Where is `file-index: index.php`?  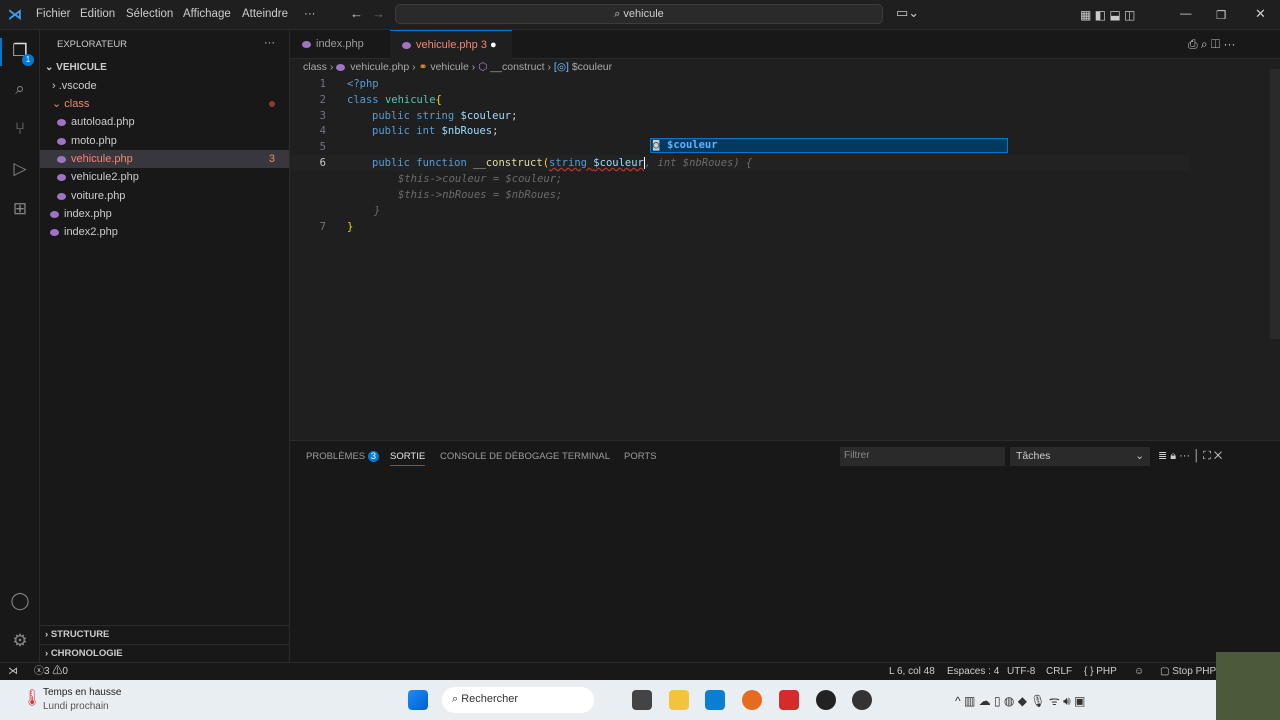
file-index: index.php is located at coordinates (164, 214).